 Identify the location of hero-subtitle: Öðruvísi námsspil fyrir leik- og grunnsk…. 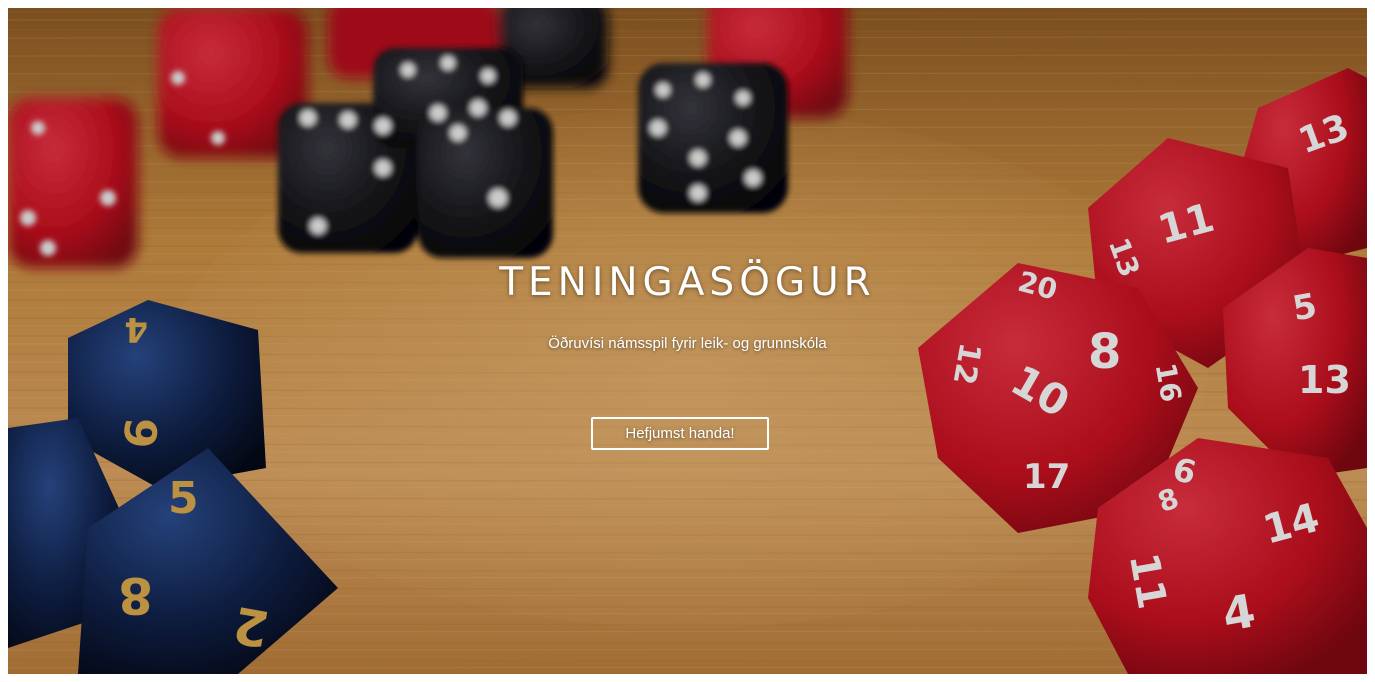
(687, 343).